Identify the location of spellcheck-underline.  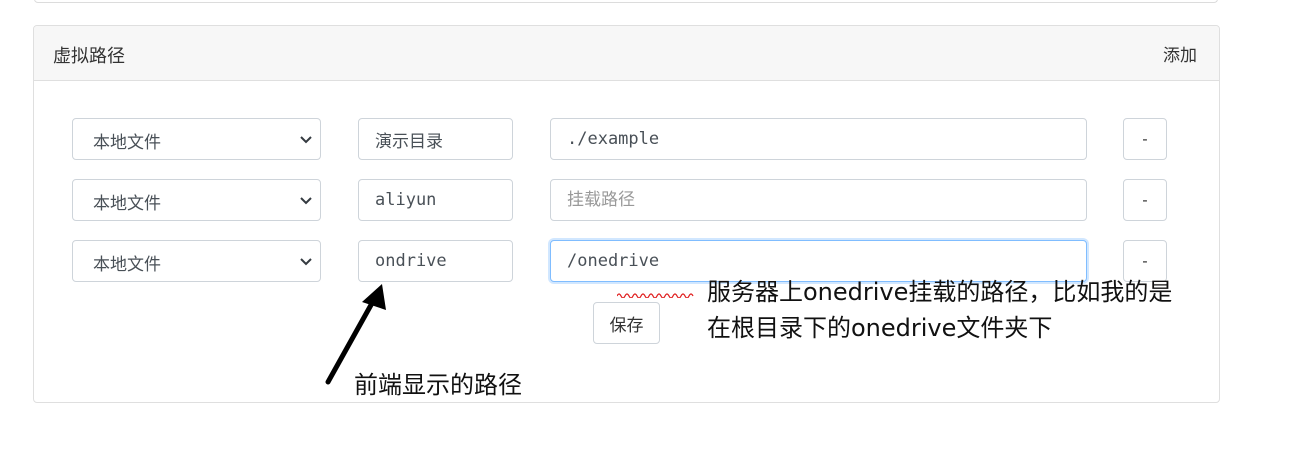
(655, 295).